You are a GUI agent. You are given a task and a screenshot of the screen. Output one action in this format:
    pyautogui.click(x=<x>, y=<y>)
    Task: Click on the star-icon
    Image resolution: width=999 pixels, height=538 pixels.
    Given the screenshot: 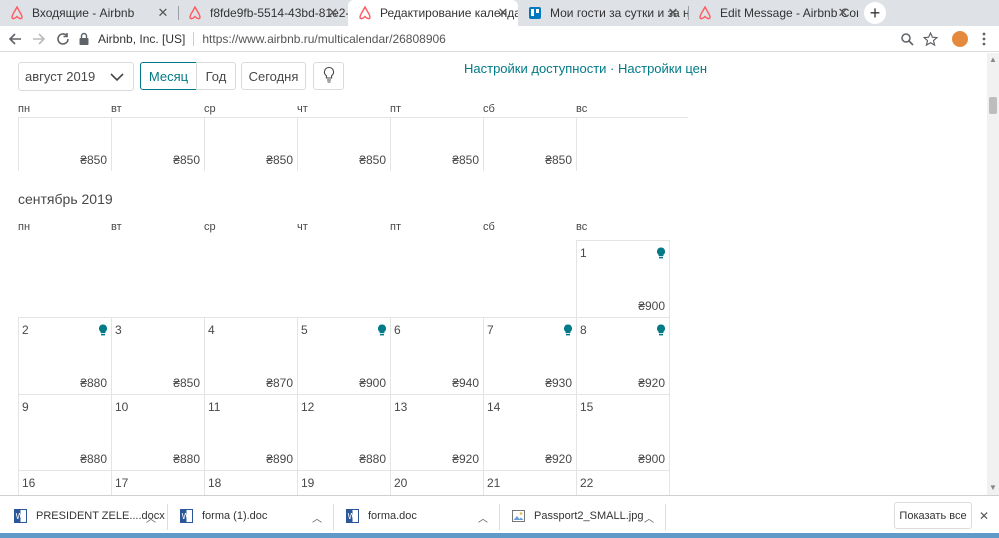 What is the action you would take?
    pyautogui.click(x=930, y=39)
    